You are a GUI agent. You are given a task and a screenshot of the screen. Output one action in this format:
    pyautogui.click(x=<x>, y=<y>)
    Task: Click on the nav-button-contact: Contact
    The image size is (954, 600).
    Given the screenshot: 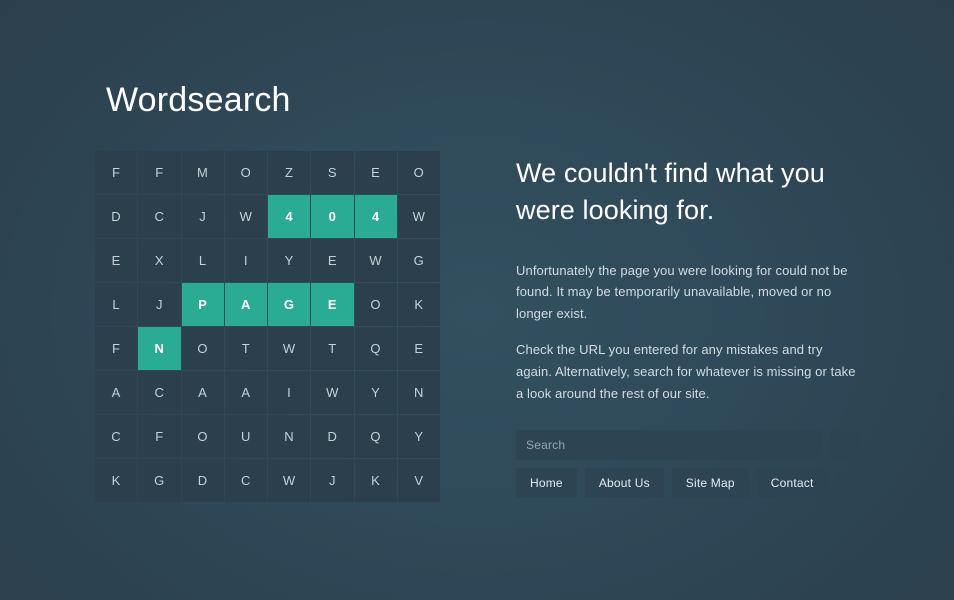 What is the action you would take?
    pyautogui.click(x=792, y=483)
    